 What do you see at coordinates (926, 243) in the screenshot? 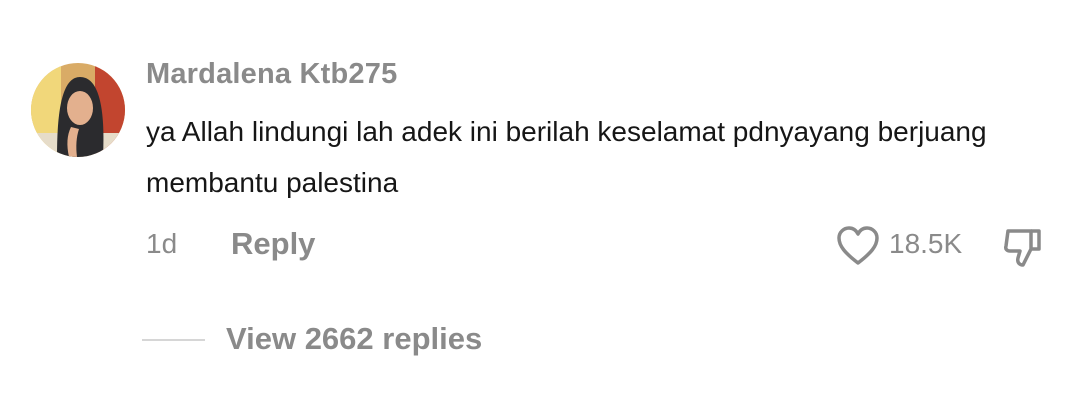
I see `like-count: 18.5K` at bounding box center [926, 243].